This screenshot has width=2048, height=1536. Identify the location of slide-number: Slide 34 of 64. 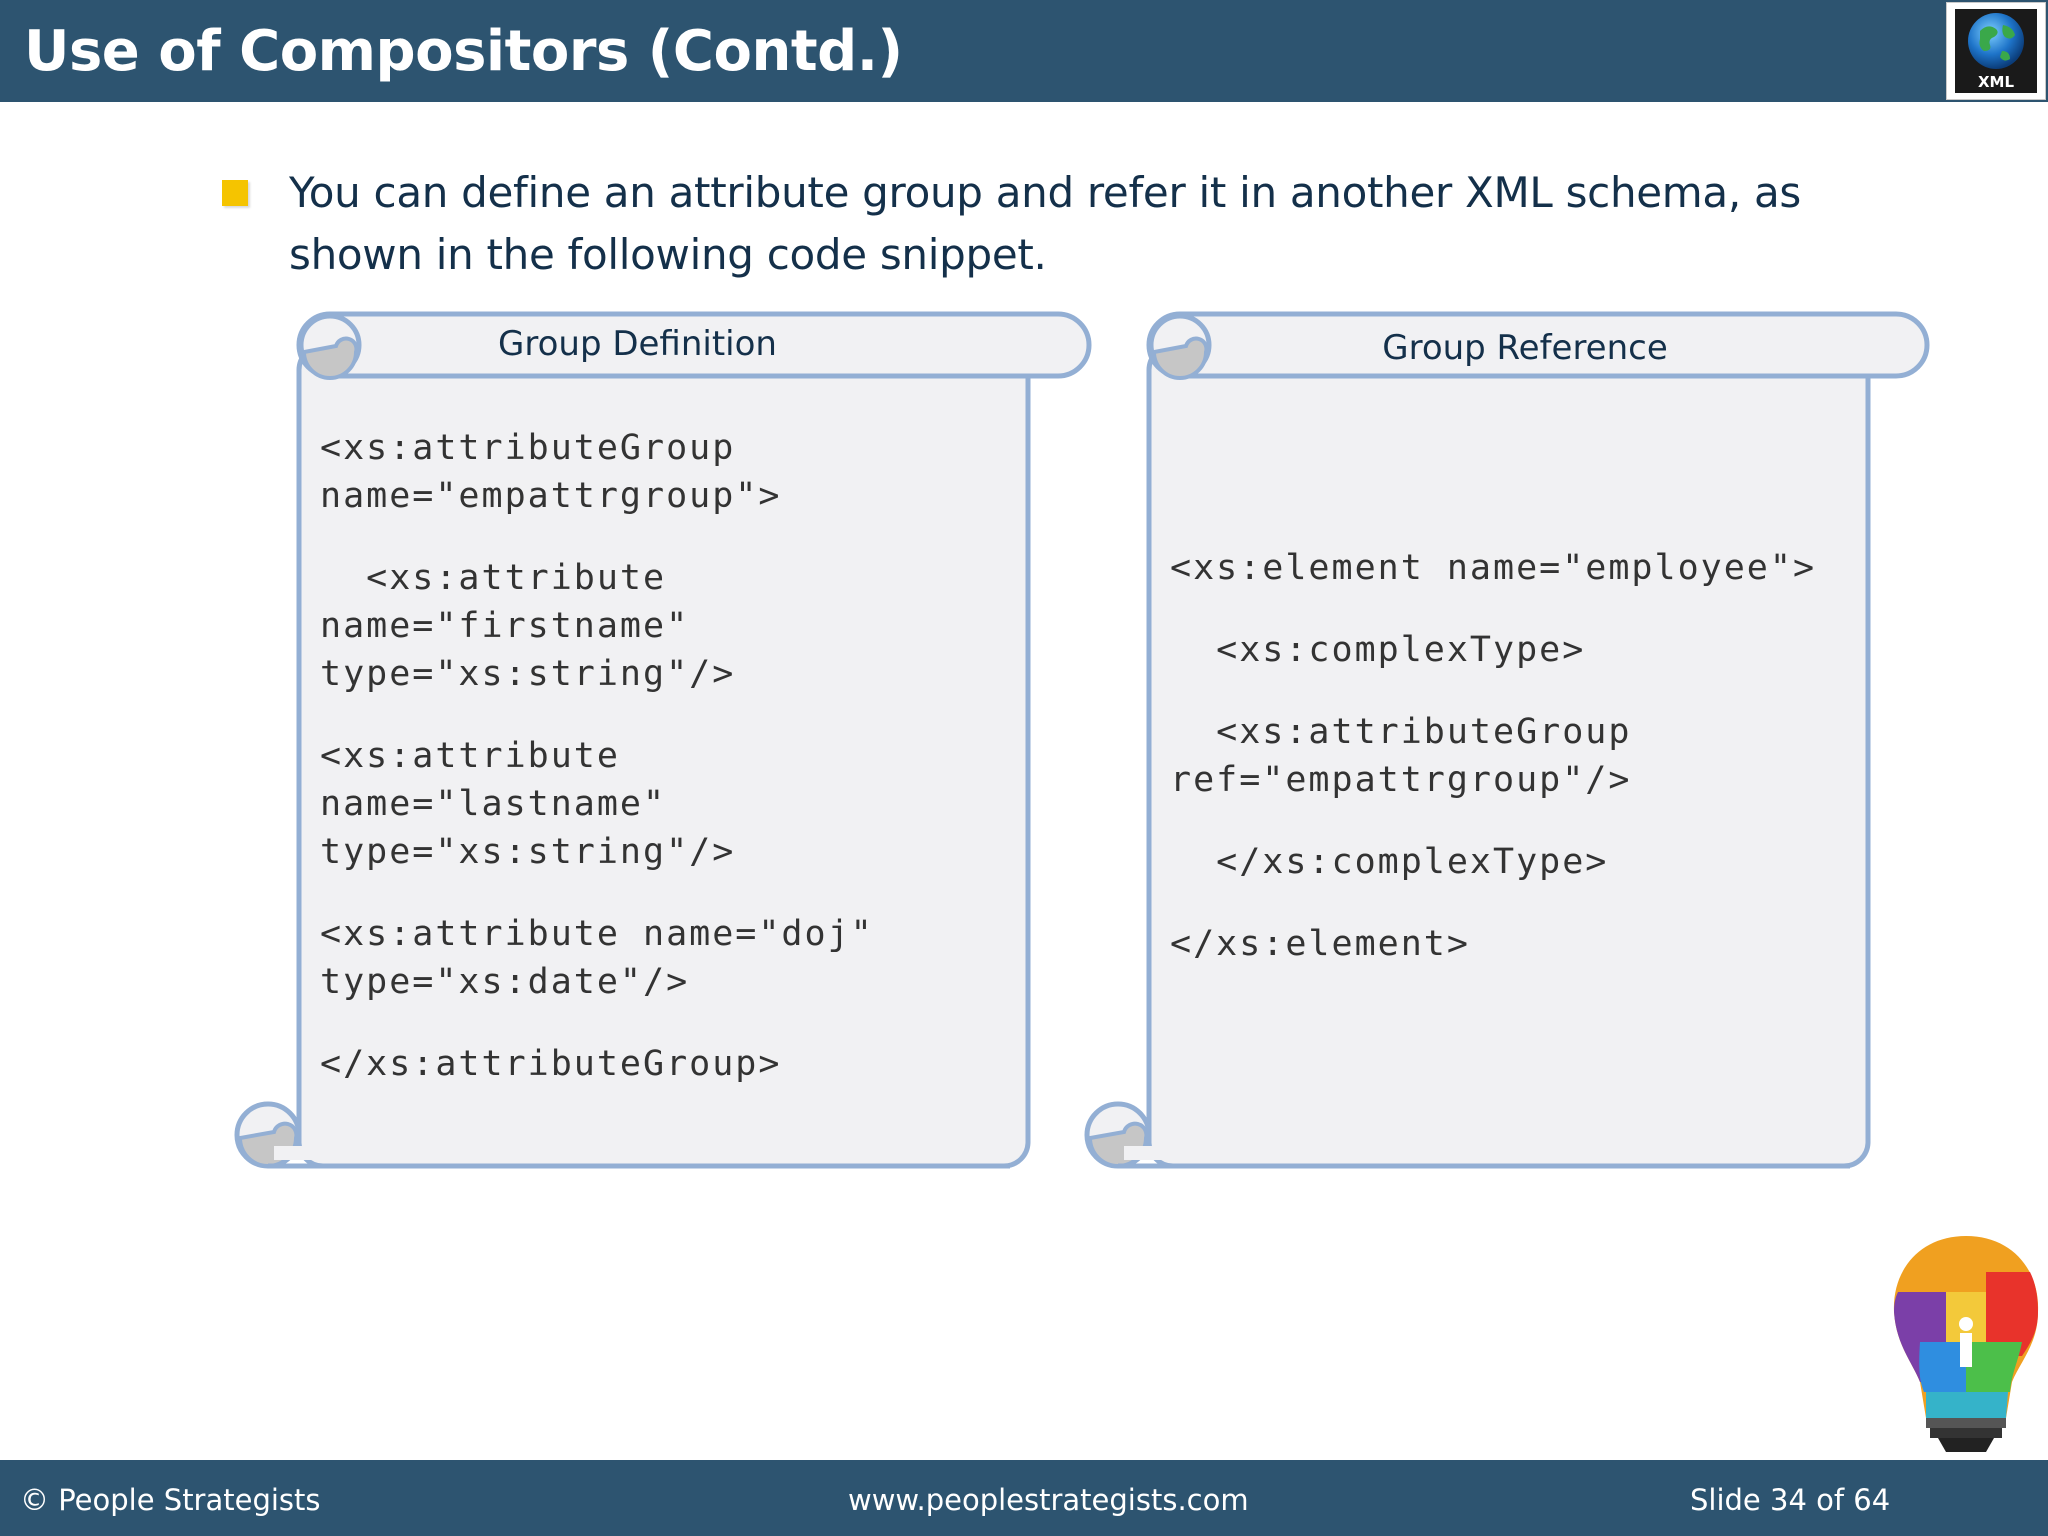
(1790, 1500).